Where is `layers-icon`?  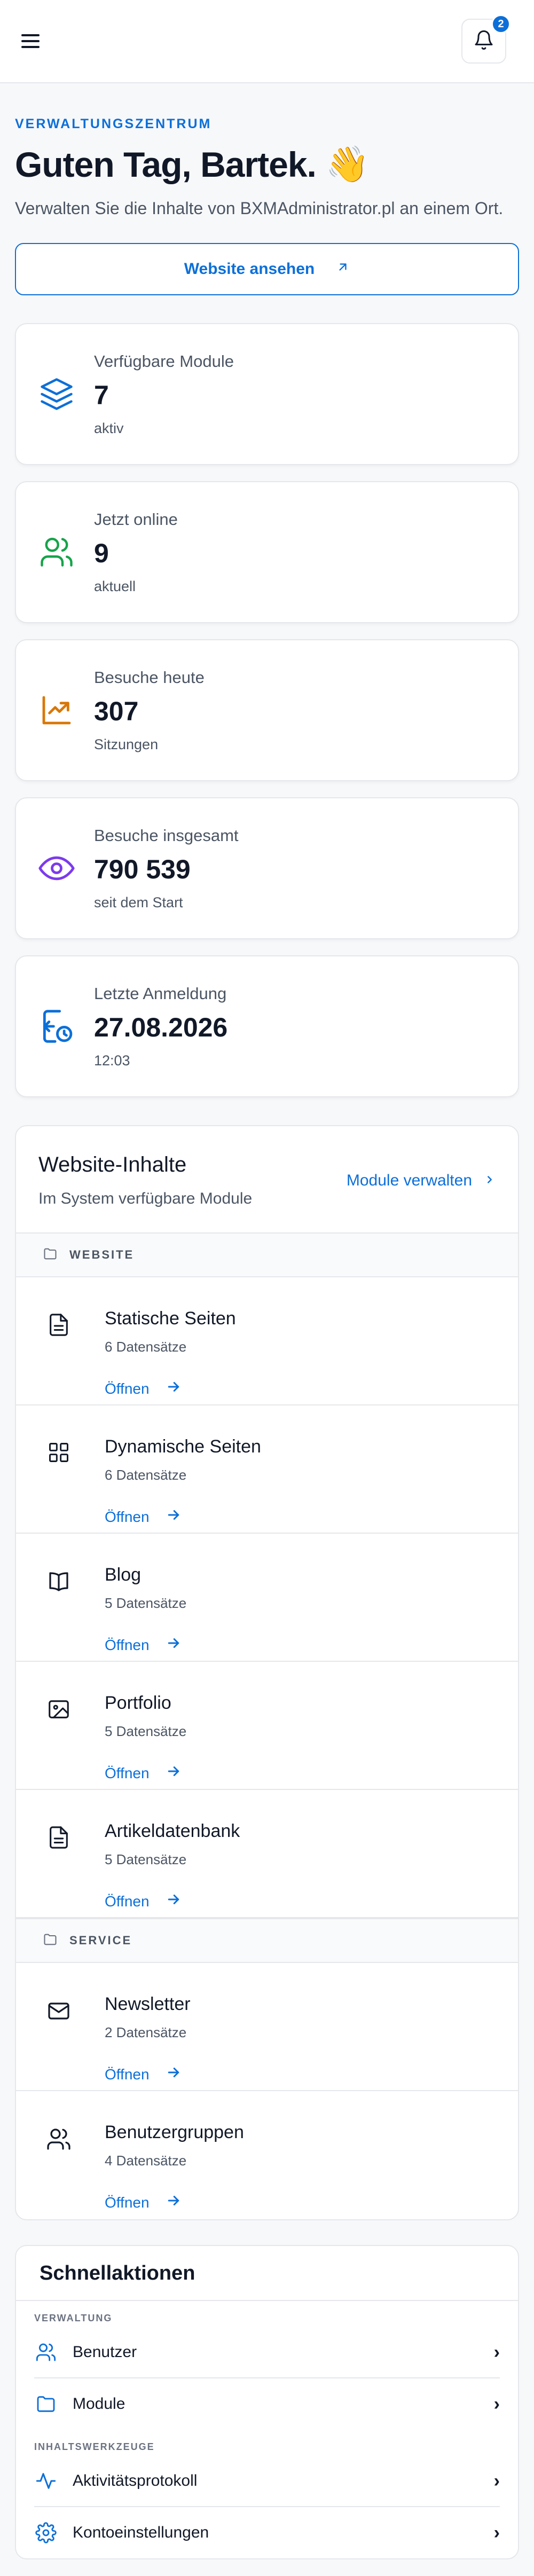
layers-icon is located at coordinates (56, 394).